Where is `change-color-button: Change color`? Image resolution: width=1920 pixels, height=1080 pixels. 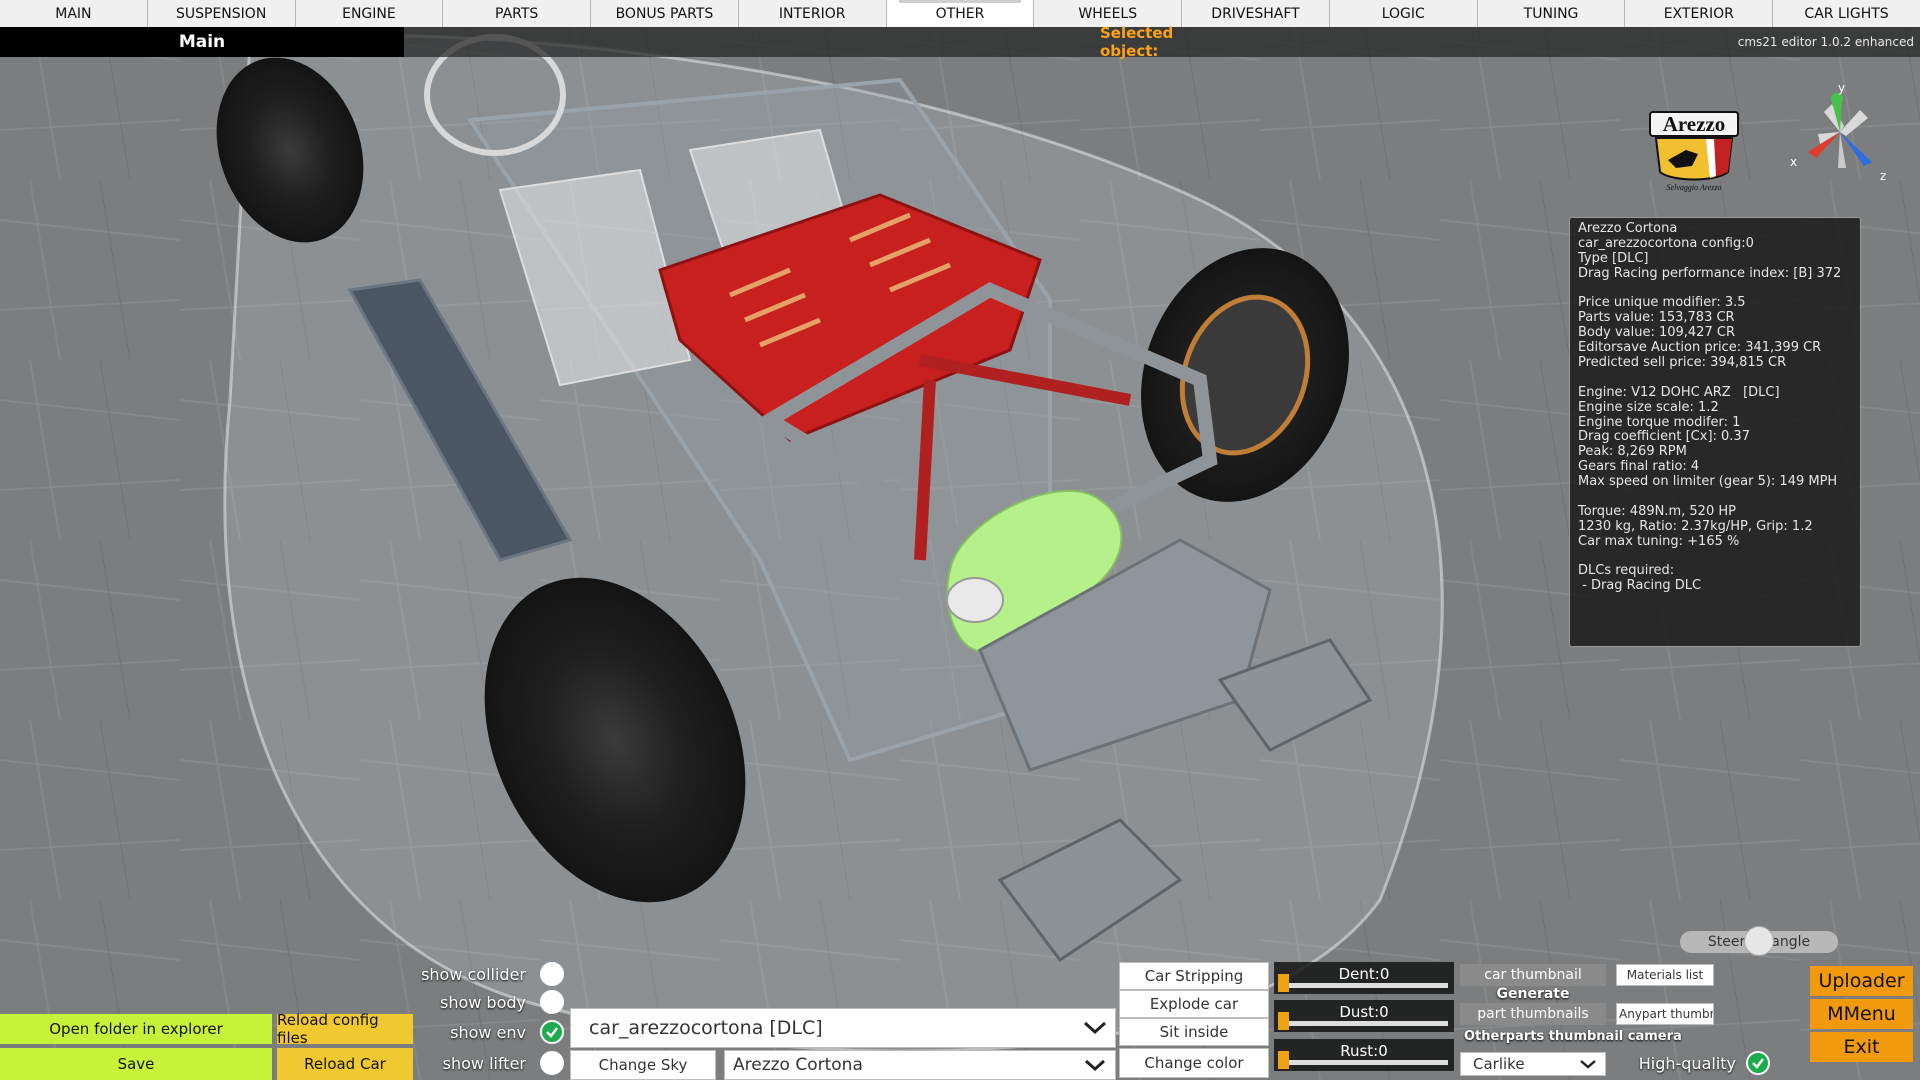 change-color-button: Change color is located at coordinates (1194, 1063).